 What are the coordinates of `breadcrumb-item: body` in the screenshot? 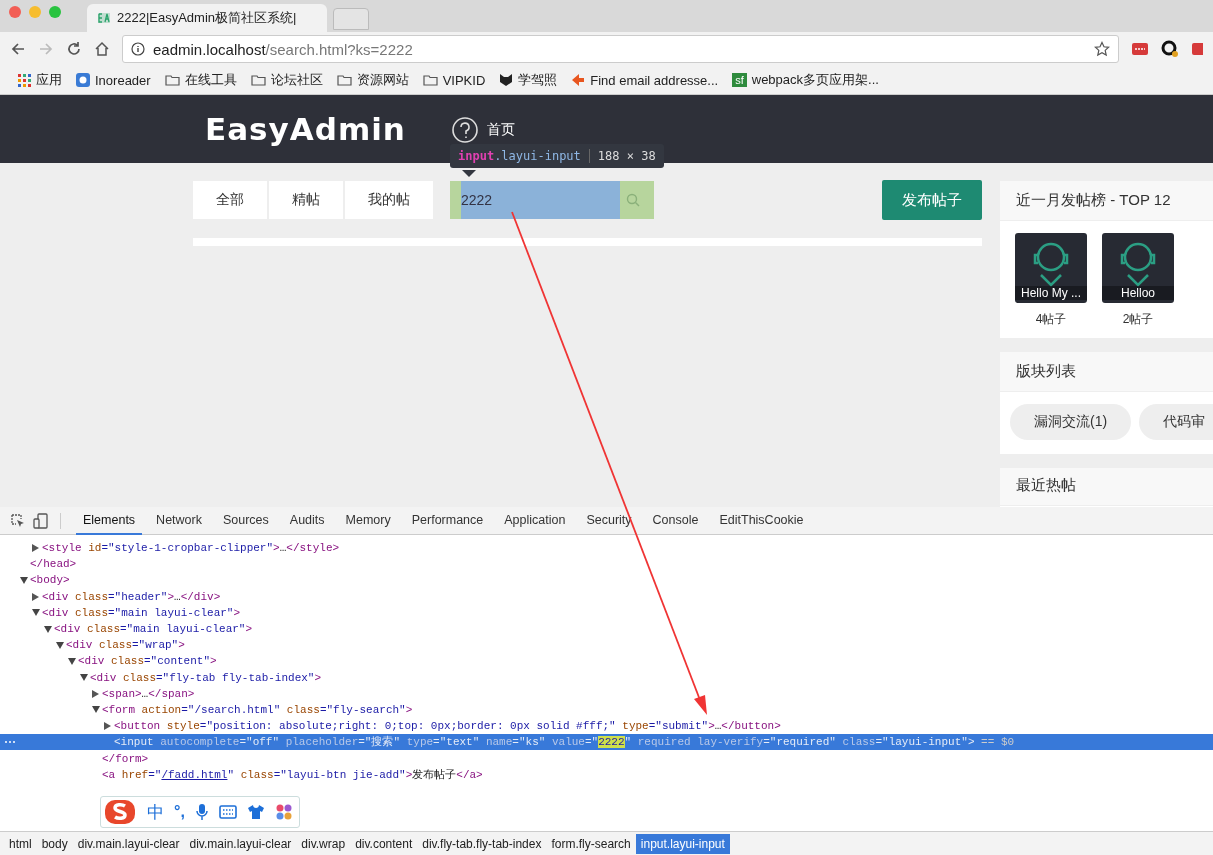 It's located at (54, 843).